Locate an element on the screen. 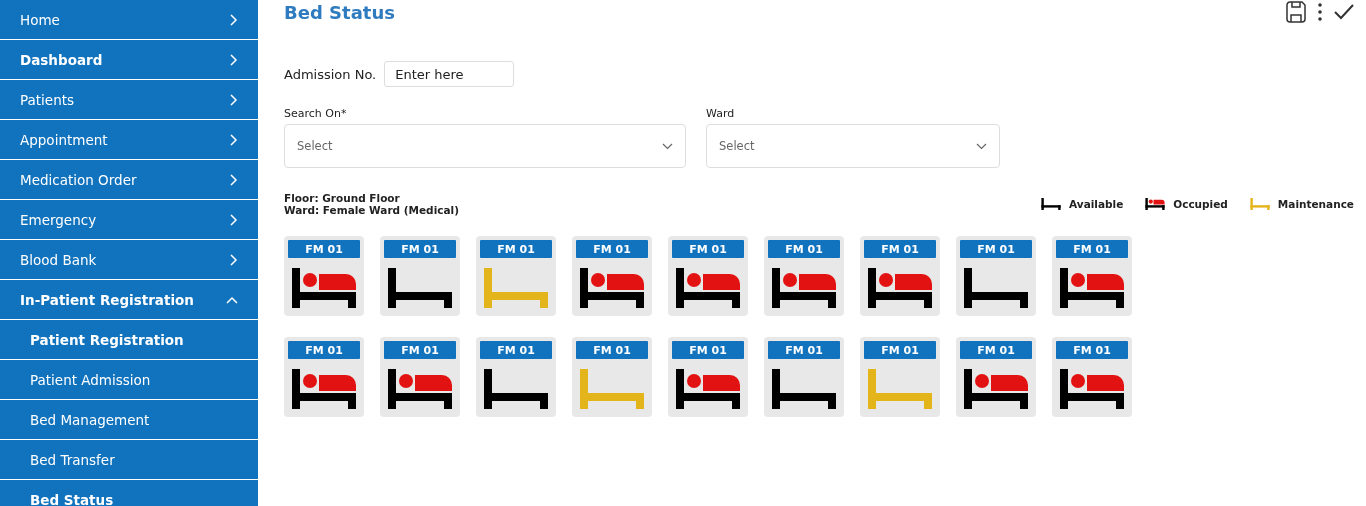 This screenshot has width=1366, height=506. sidebar-subitem: Patient Admission is located at coordinates (129, 380).